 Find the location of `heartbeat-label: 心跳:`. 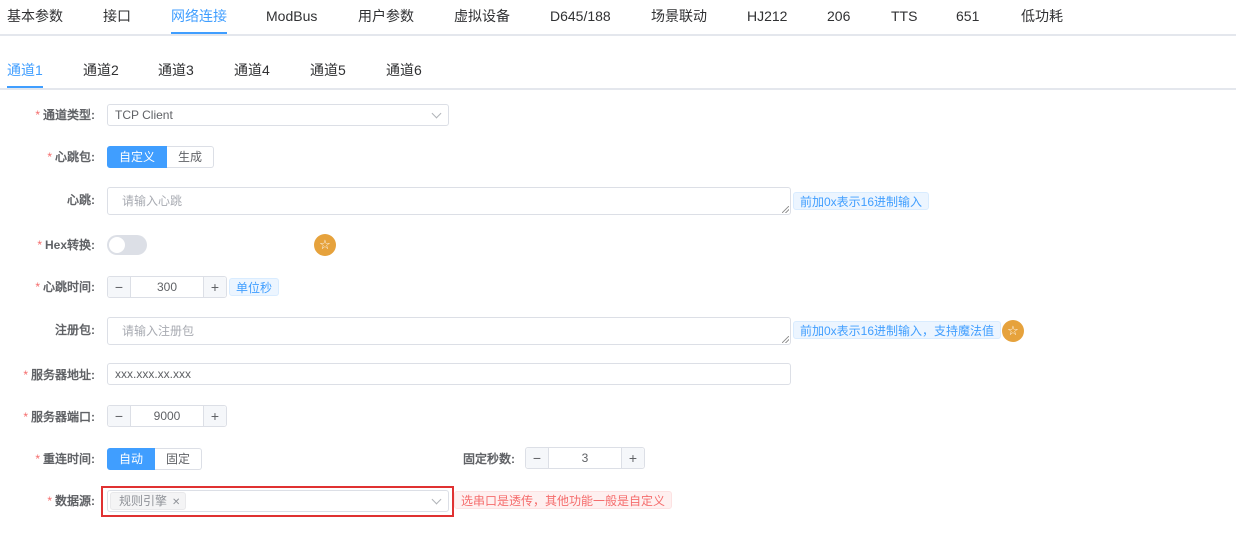

heartbeat-label: 心跳: is located at coordinates (81, 200).